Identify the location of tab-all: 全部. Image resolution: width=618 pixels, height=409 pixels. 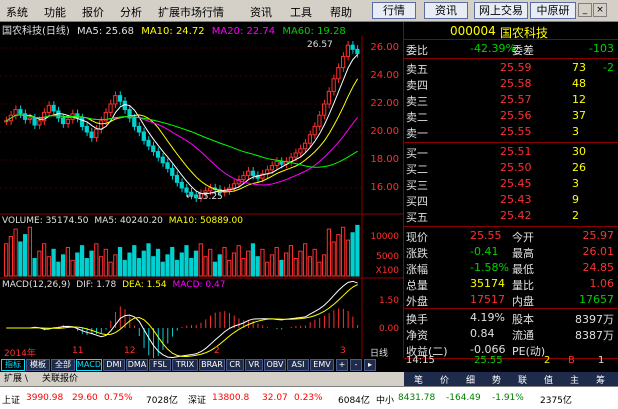
(63, 365).